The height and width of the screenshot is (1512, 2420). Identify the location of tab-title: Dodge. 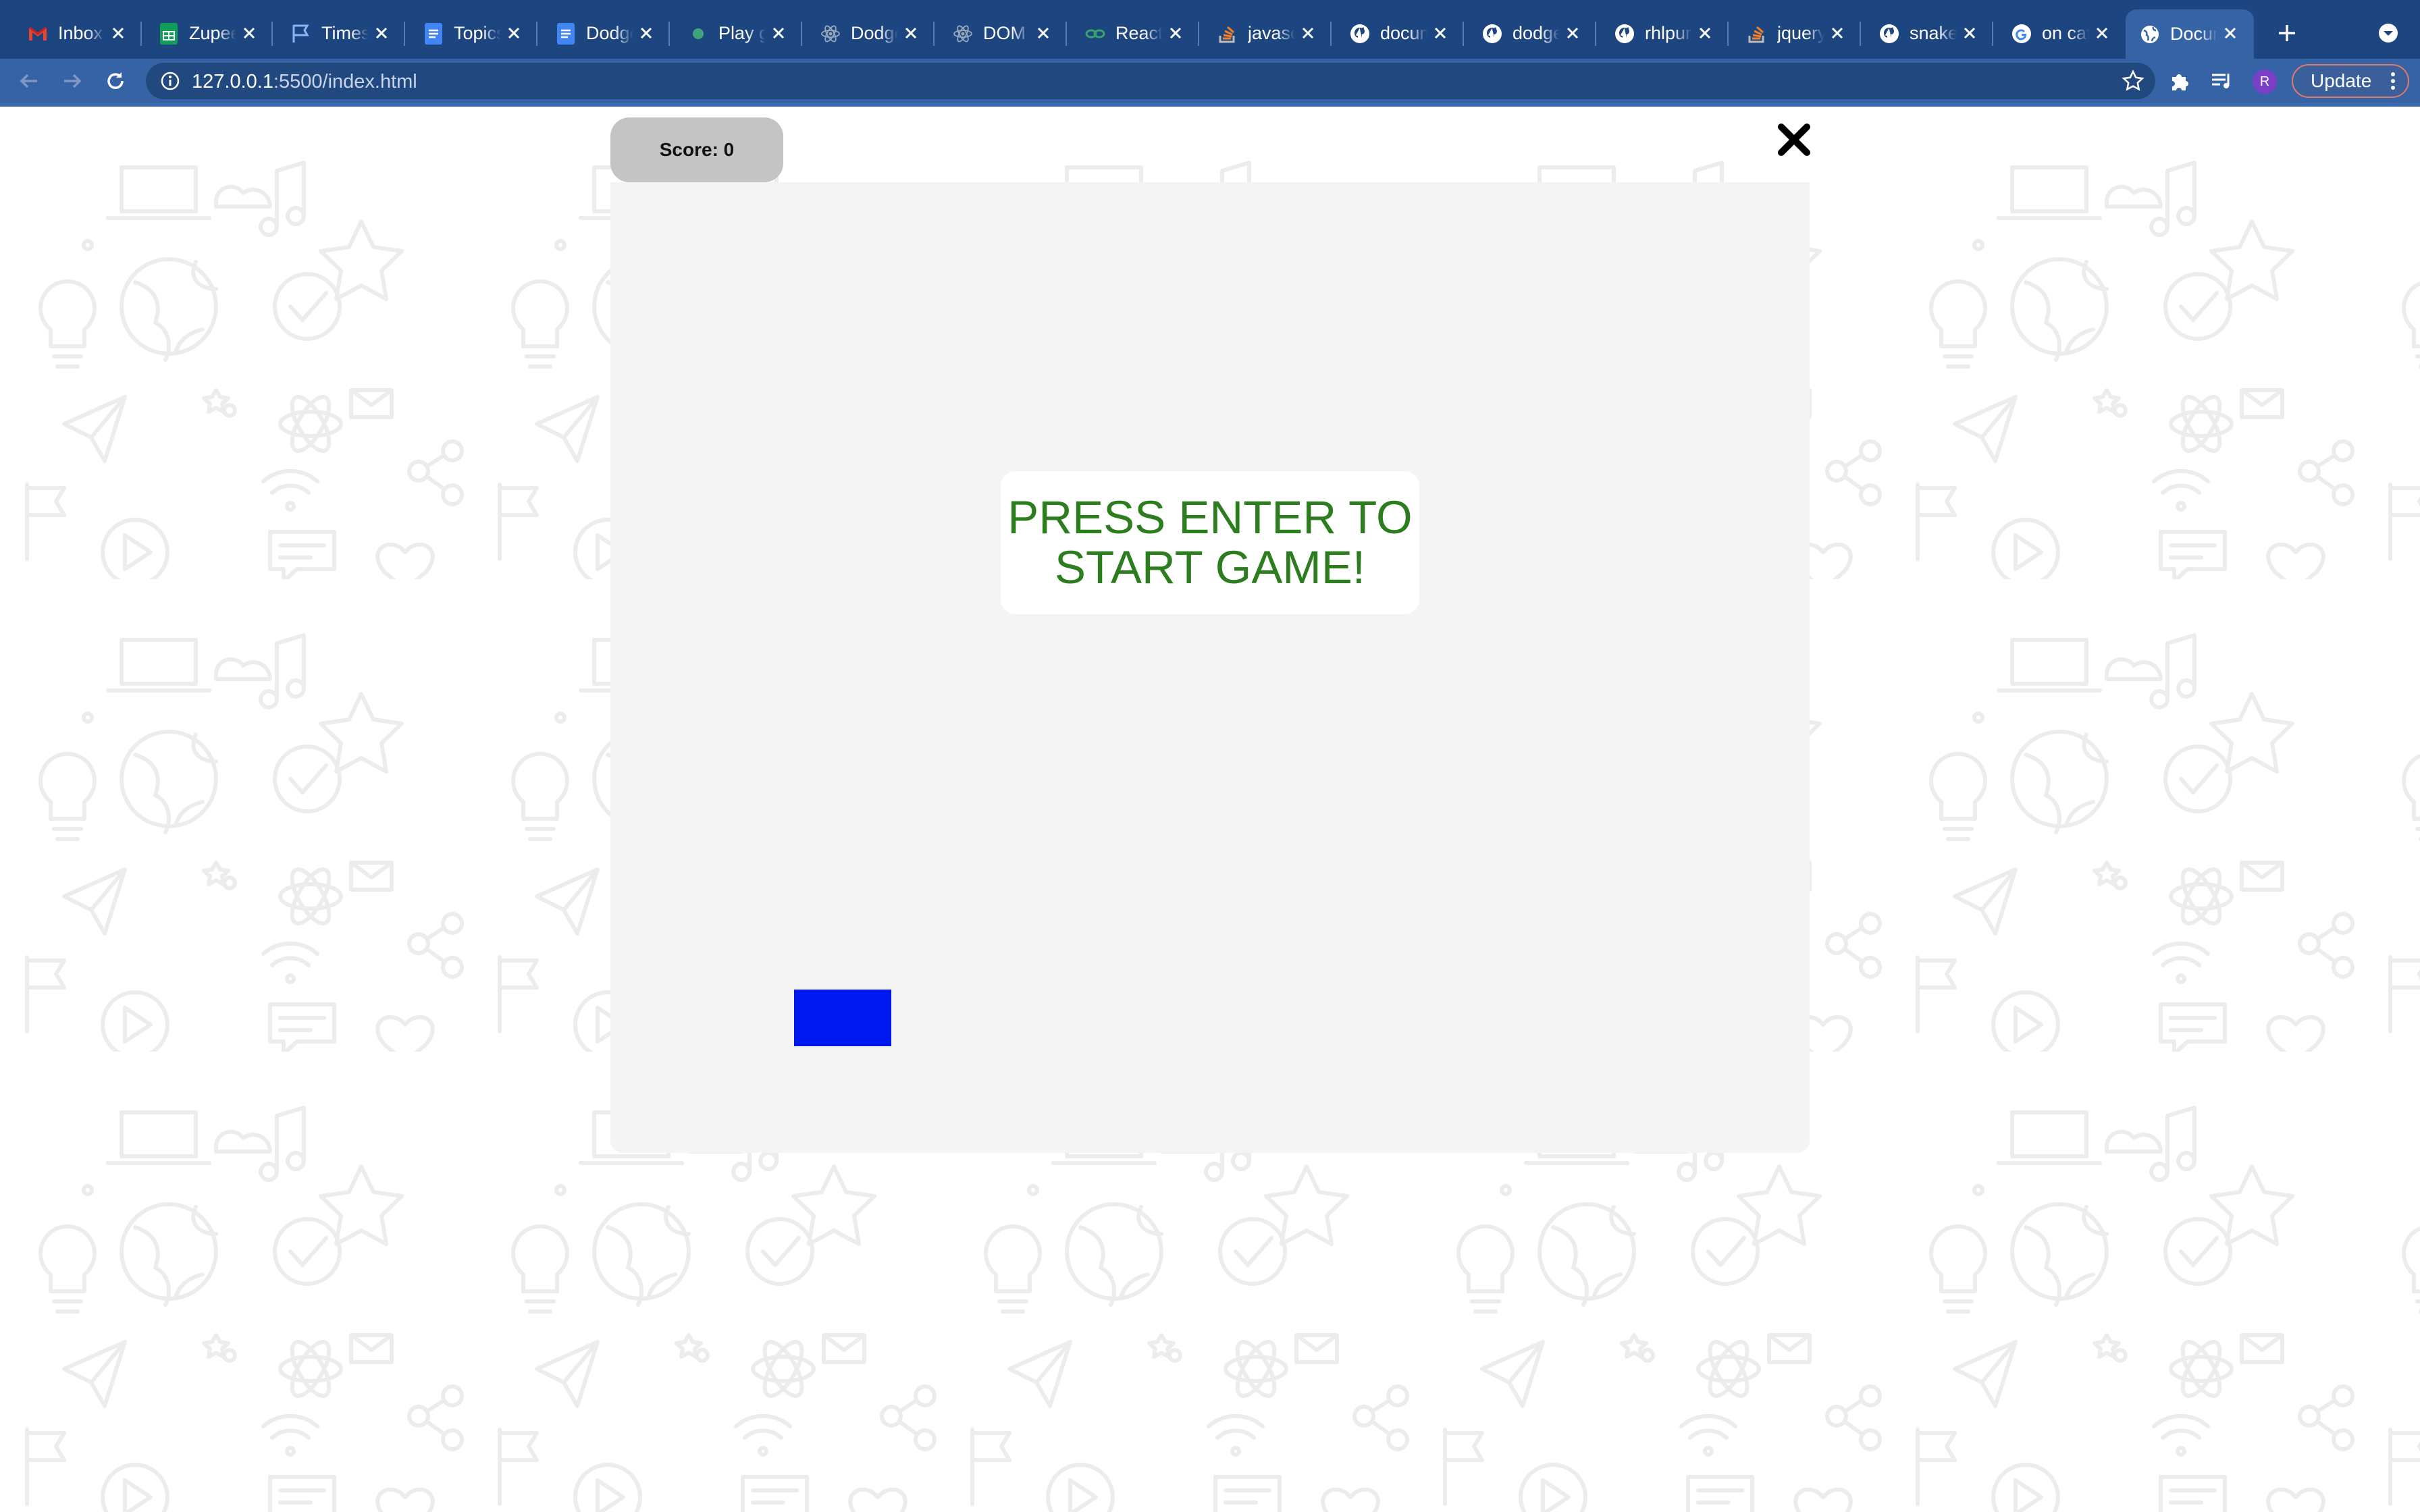
(609, 33).